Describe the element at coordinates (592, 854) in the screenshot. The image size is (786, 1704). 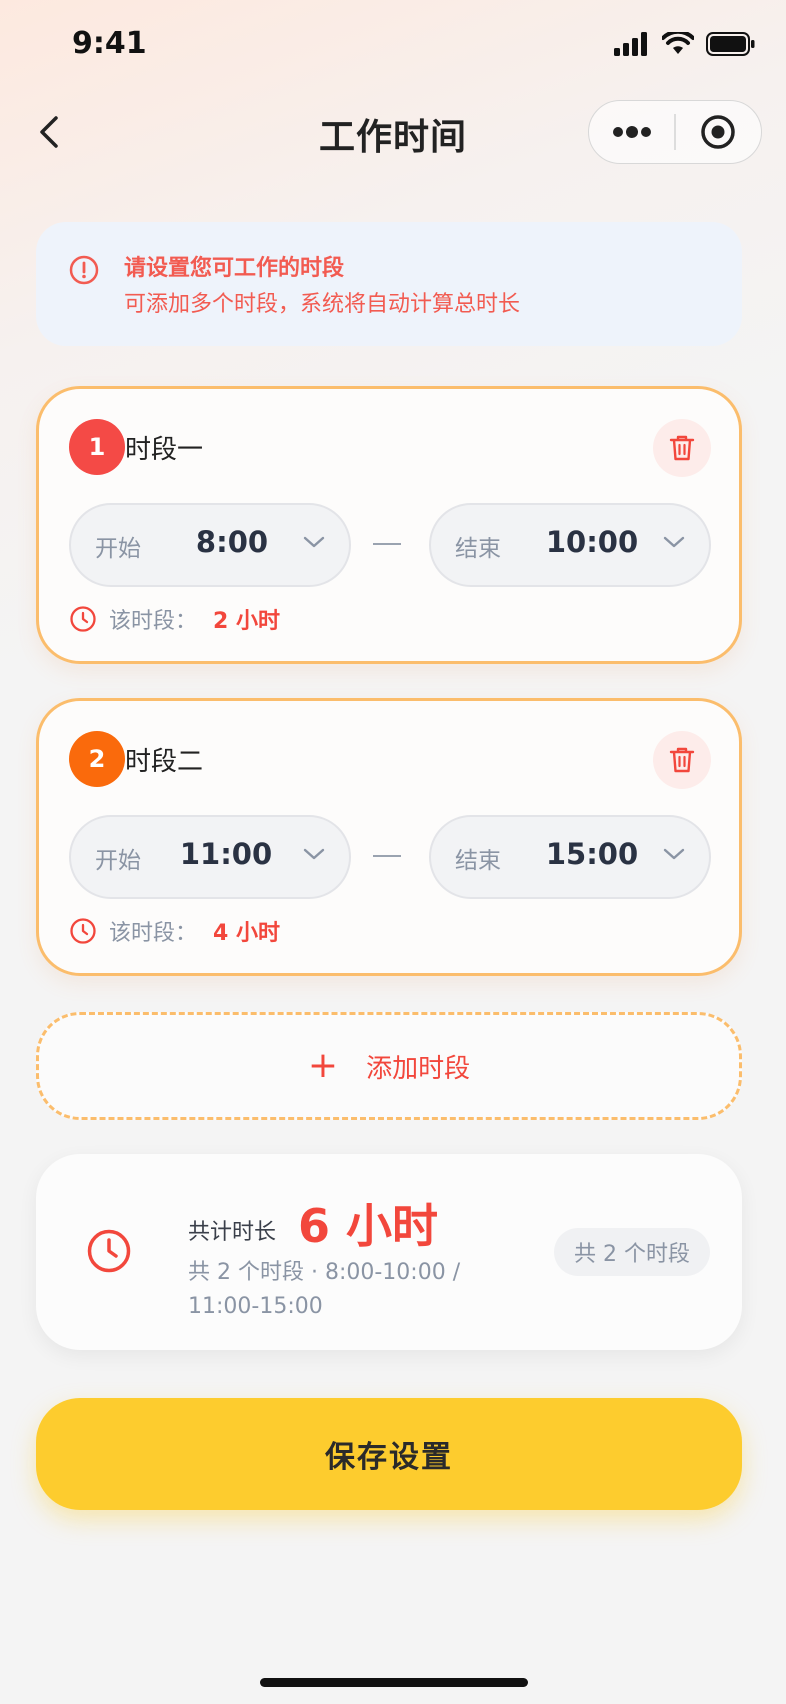
I see `end-value: 15:00` at that location.